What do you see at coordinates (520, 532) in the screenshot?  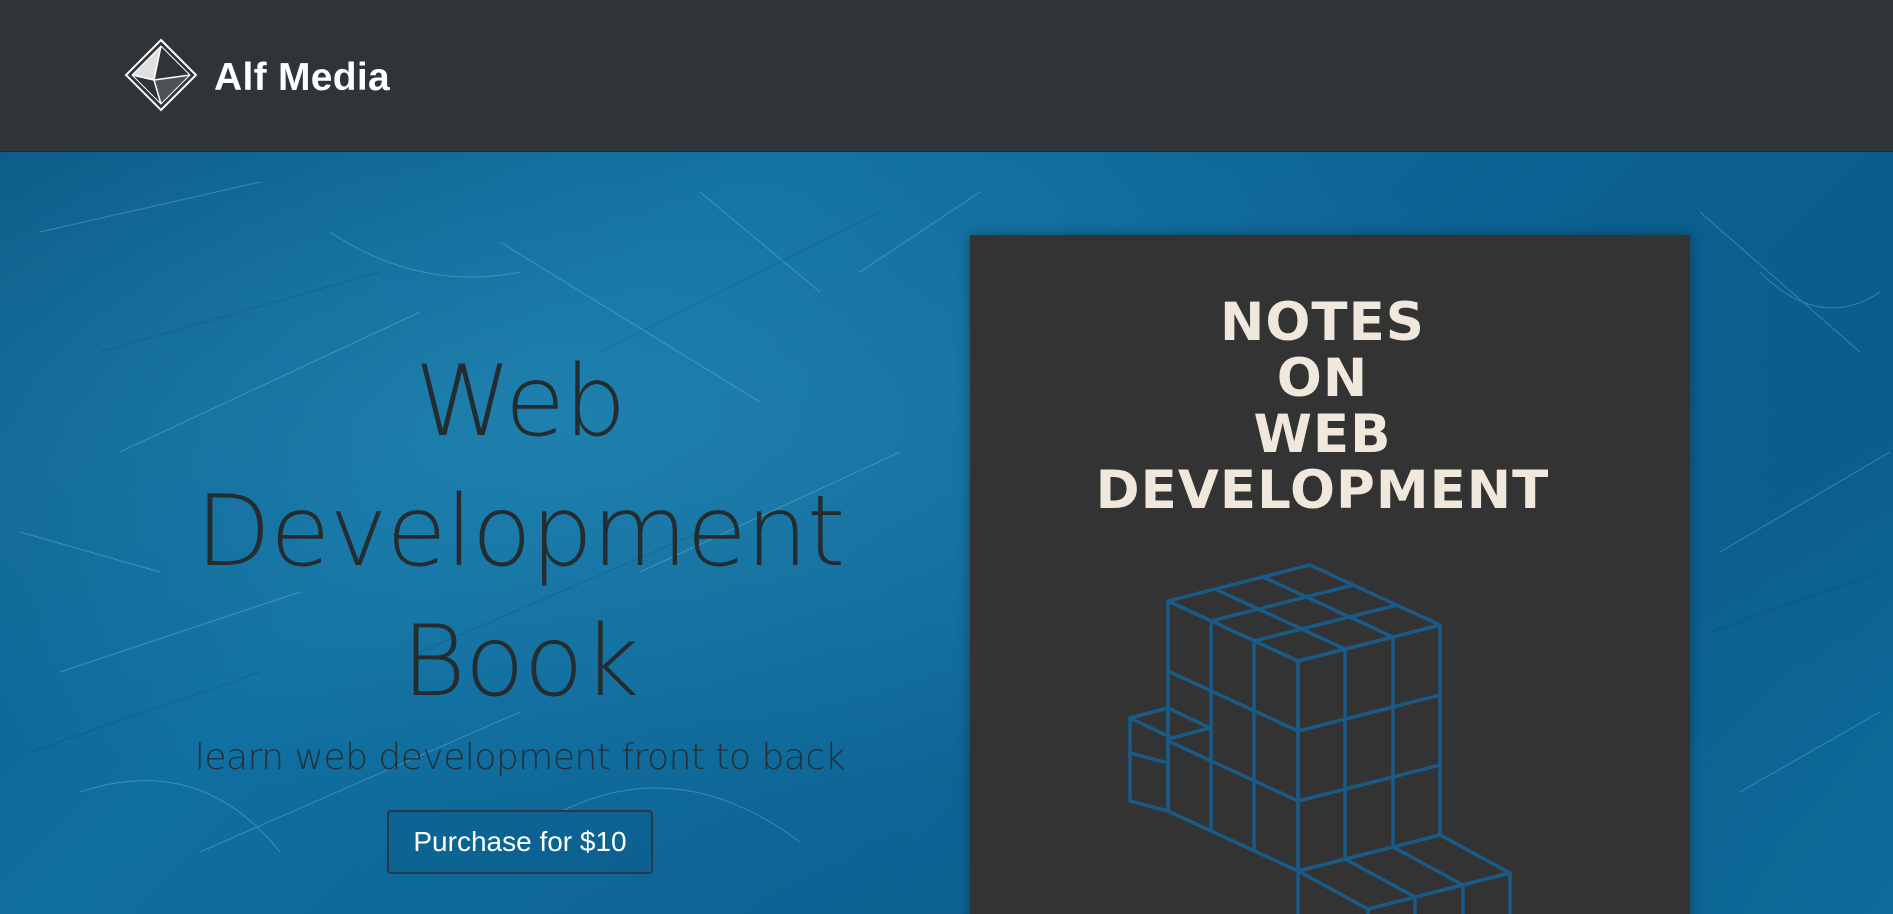 I see `hero-title: Web Development Book` at bounding box center [520, 532].